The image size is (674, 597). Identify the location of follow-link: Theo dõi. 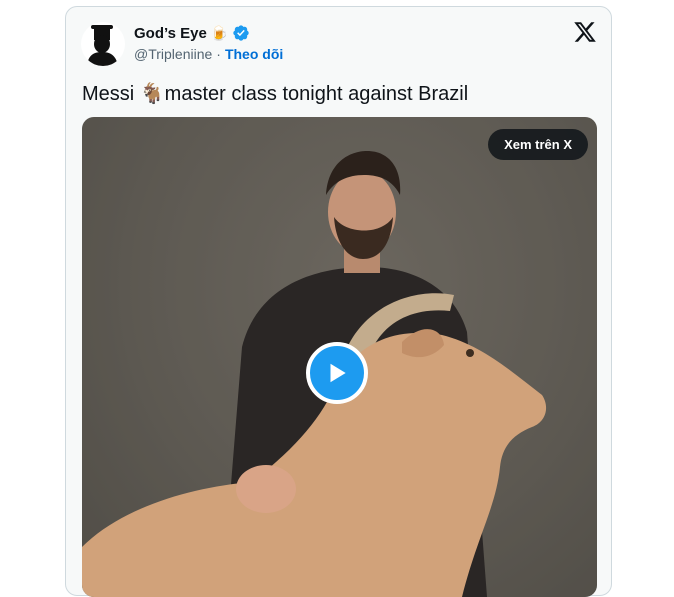
(254, 54).